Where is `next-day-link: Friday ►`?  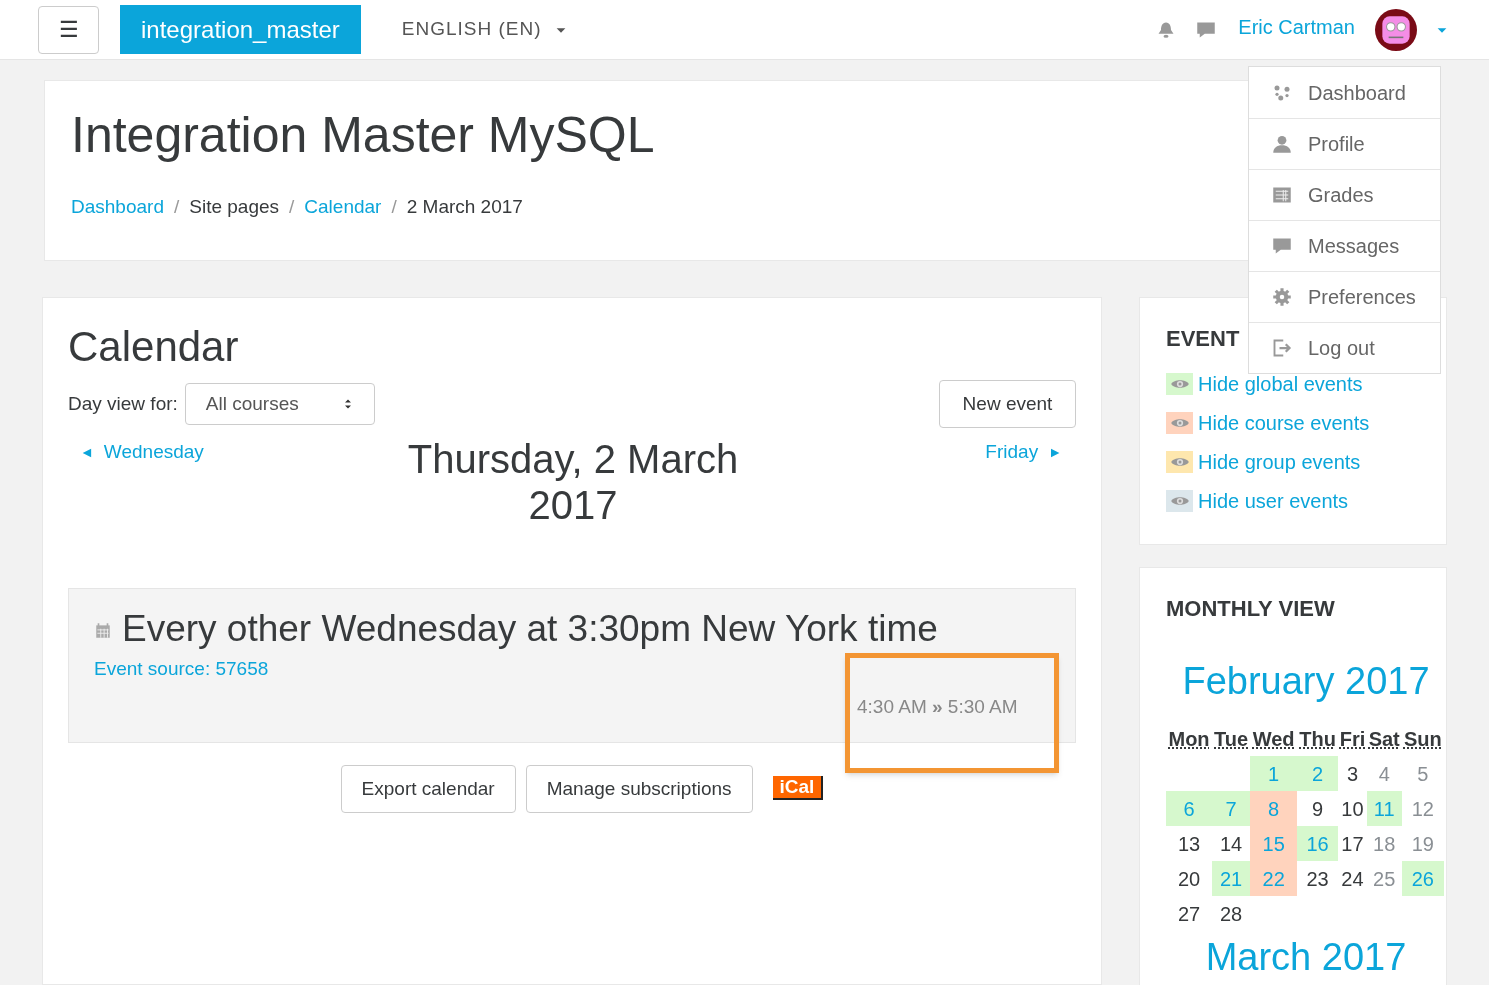 next-day-link: Friday ► is located at coordinates (1030, 452).